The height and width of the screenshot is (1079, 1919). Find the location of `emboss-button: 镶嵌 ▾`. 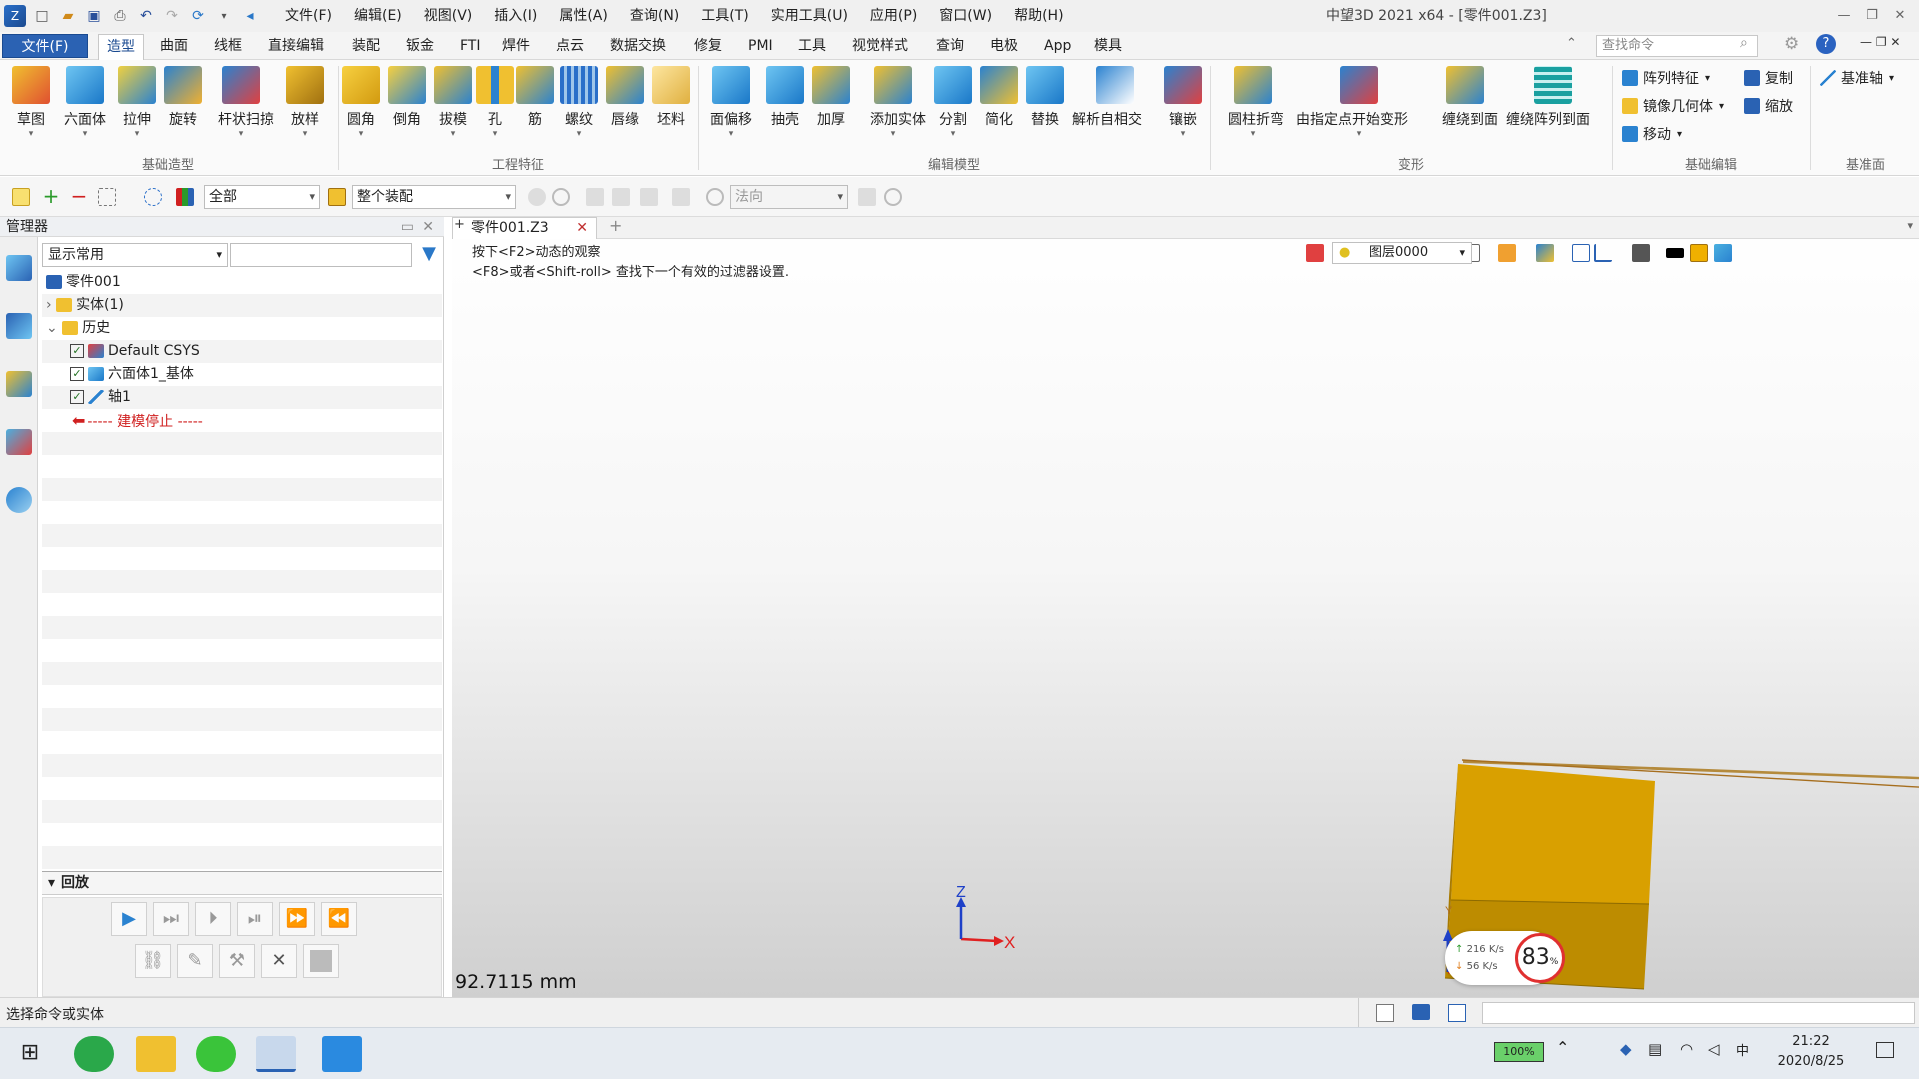

emboss-button: 镶嵌 ▾ is located at coordinates (1183, 101).